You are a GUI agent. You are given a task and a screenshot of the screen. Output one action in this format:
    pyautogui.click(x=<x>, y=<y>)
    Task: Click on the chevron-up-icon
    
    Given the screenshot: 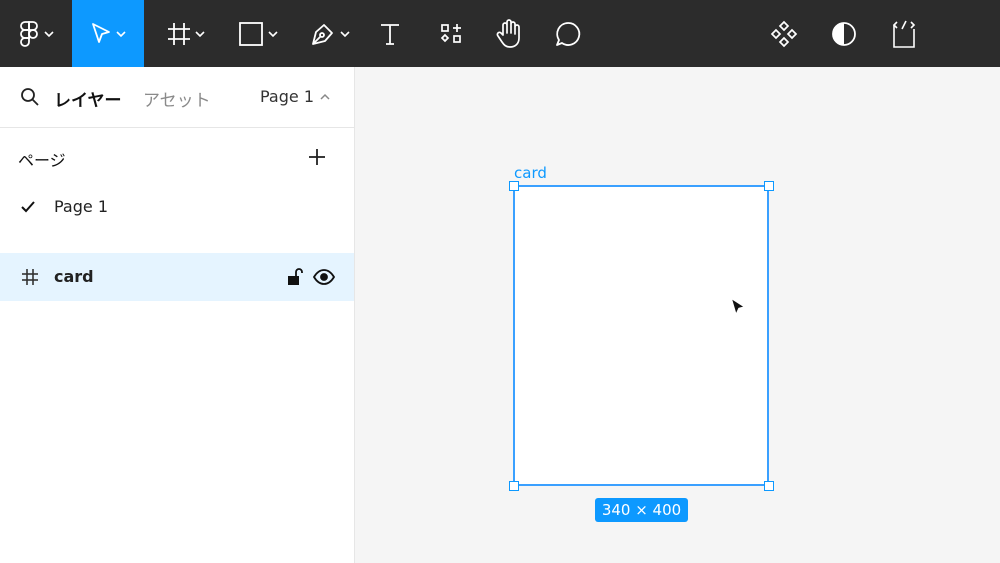 What is the action you would take?
    pyautogui.click(x=325, y=96)
    